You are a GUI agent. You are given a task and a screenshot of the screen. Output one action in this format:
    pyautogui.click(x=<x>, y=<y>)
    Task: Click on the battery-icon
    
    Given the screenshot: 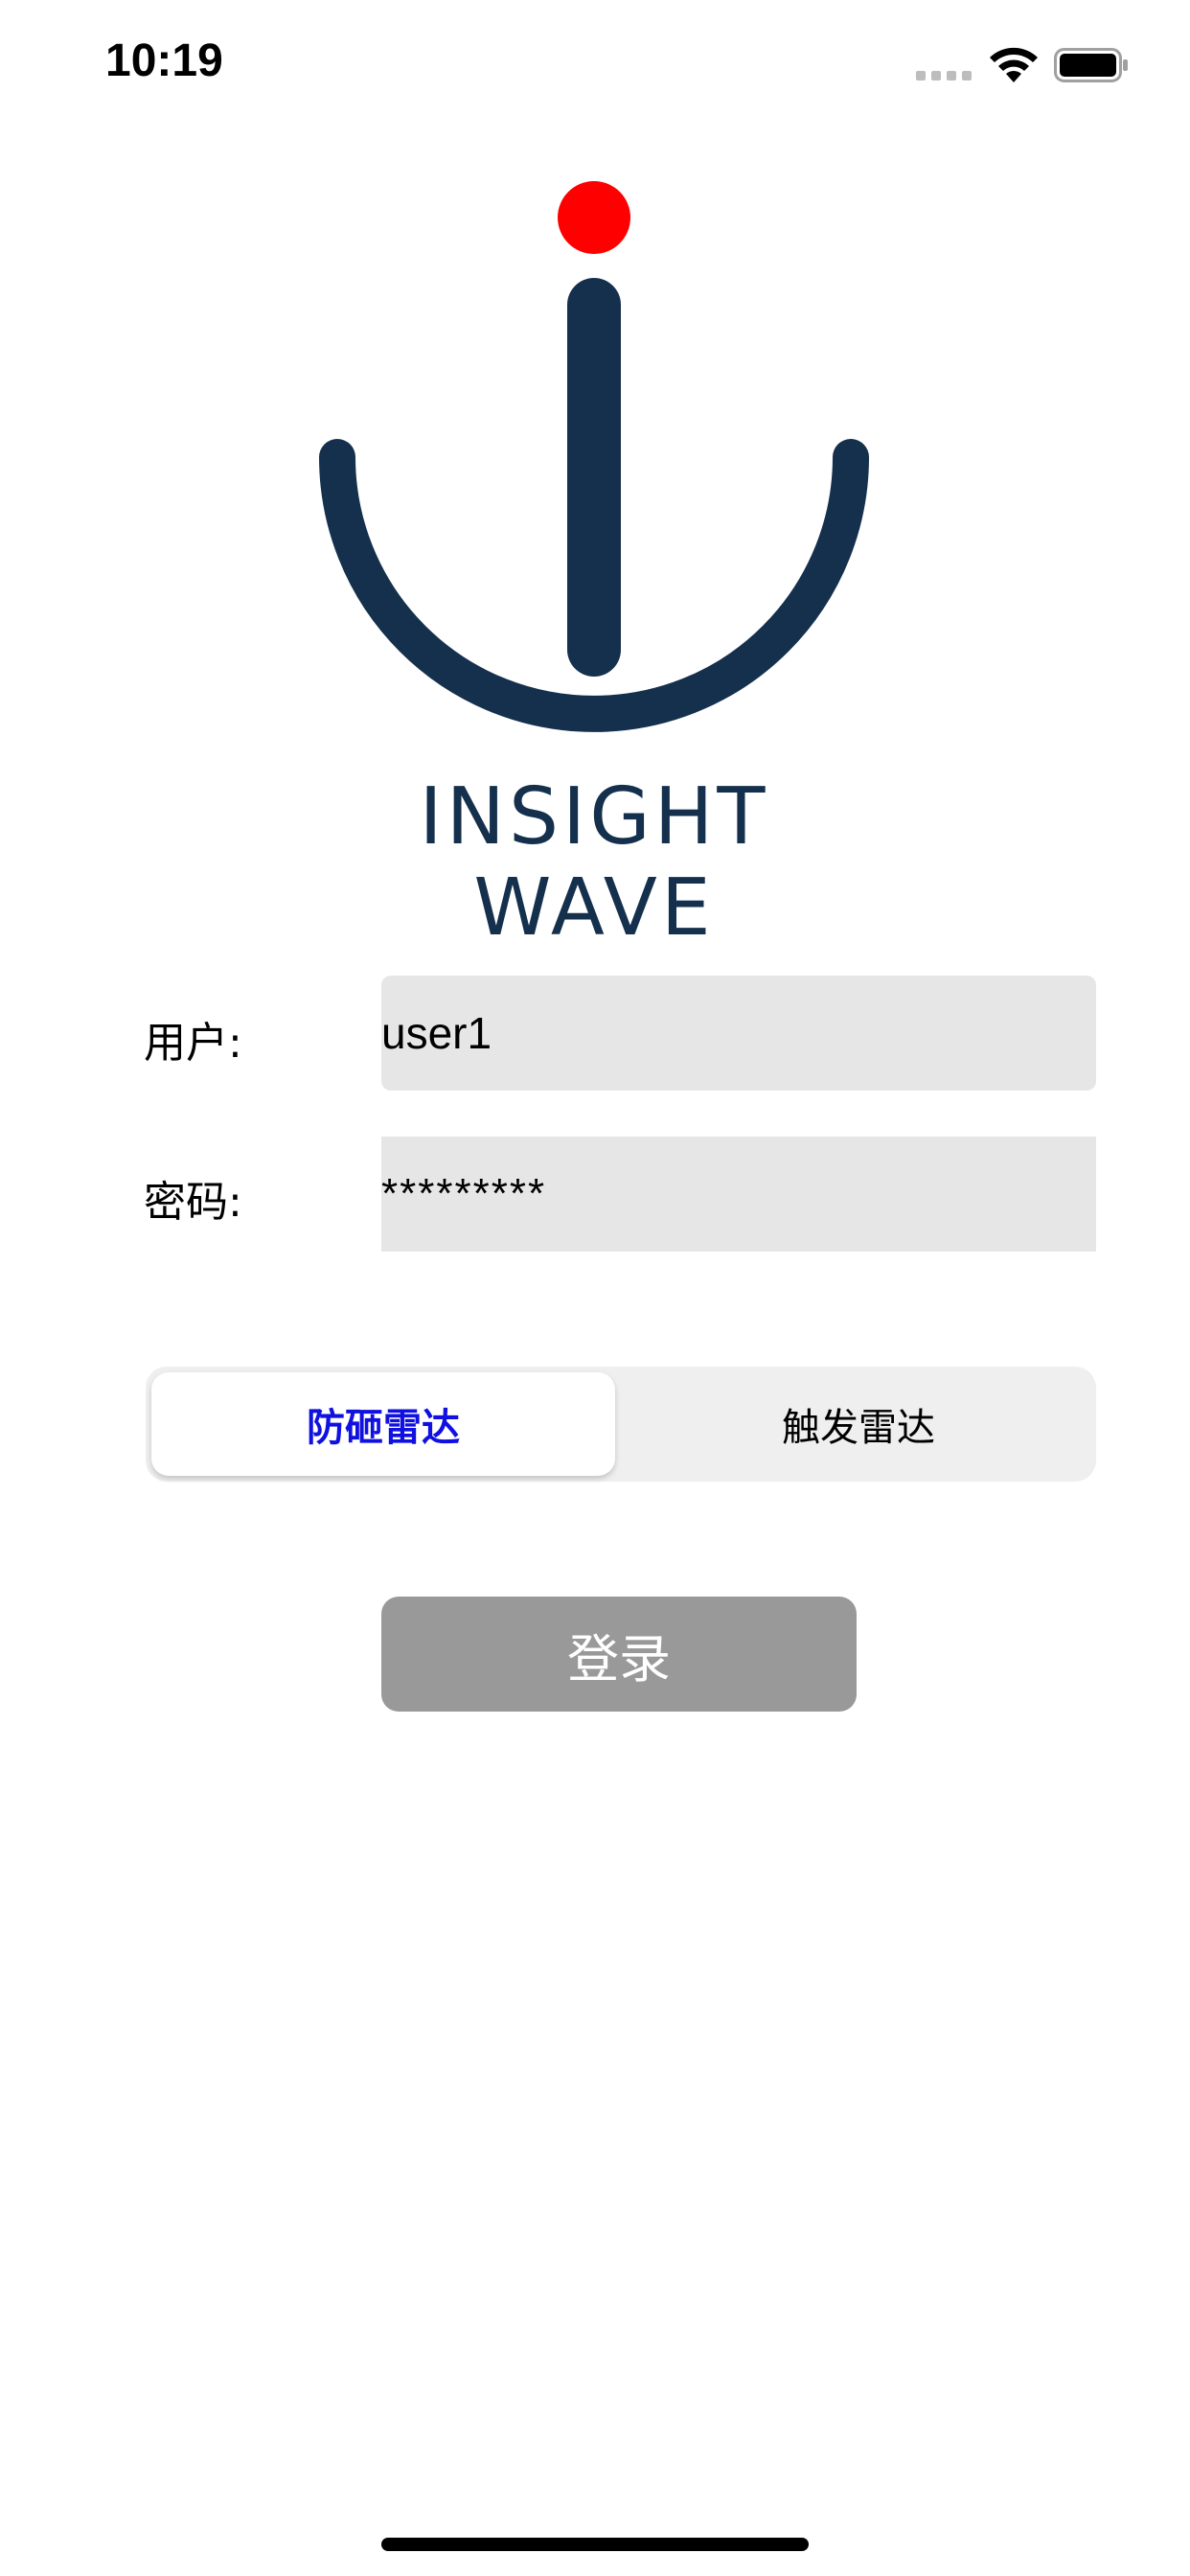 What is the action you would take?
    pyautogui.click(x=1091, y=65)
    